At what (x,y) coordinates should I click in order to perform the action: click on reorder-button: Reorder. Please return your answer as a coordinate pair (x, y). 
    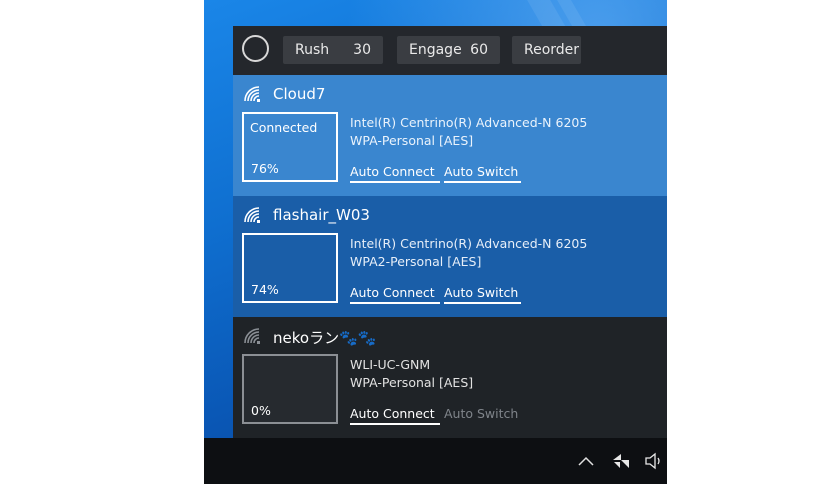
    Looking at the image, I should click on (546, 50).